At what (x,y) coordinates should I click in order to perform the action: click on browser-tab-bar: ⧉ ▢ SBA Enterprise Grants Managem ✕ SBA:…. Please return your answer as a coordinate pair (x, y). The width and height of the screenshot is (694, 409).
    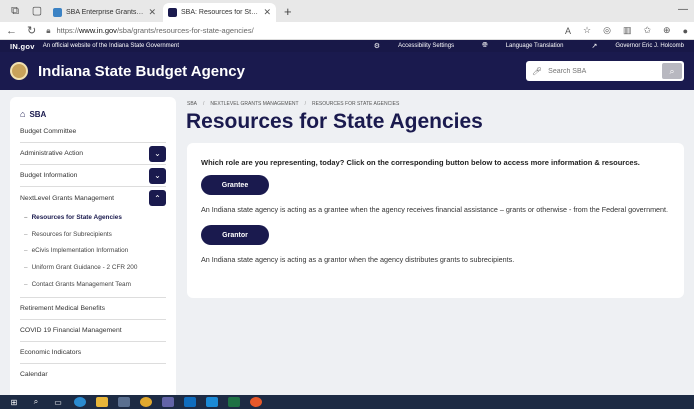
    Looking at the image, I should click on (347, 11).